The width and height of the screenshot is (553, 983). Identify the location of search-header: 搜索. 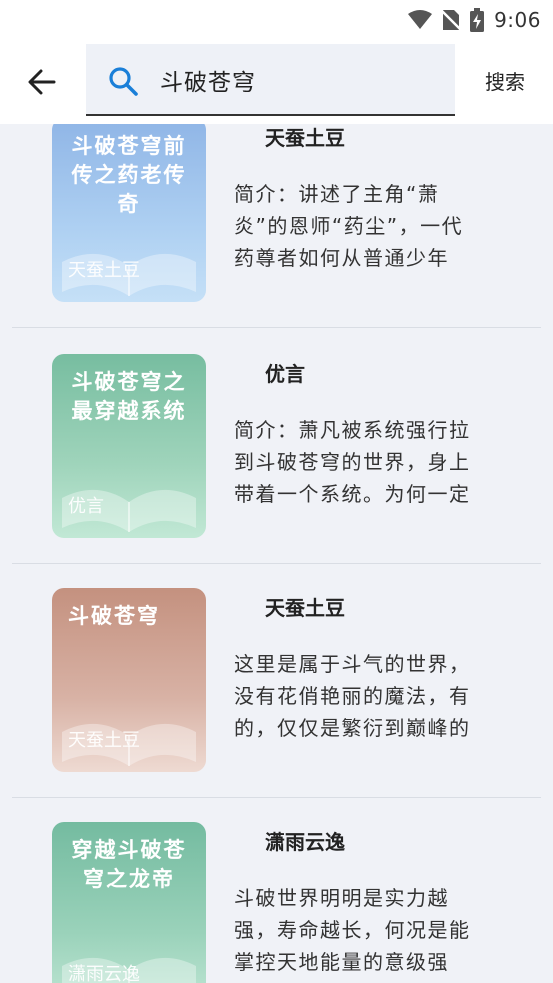
(276, 82).